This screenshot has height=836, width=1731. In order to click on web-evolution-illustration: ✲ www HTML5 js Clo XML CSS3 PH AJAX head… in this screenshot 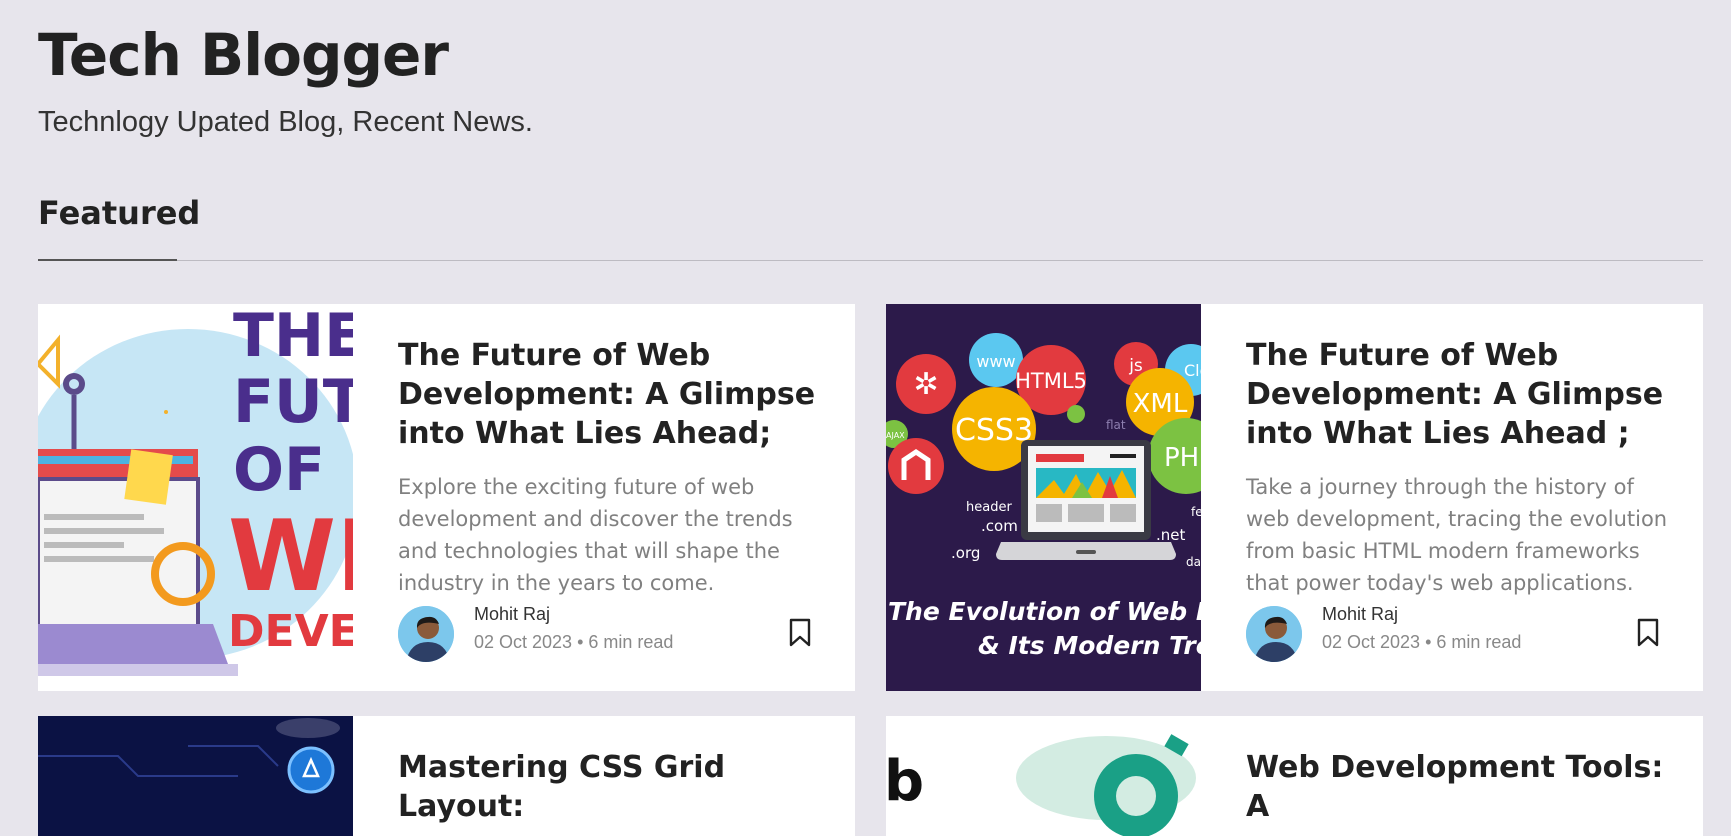, I will do `click(1043, 497)`.